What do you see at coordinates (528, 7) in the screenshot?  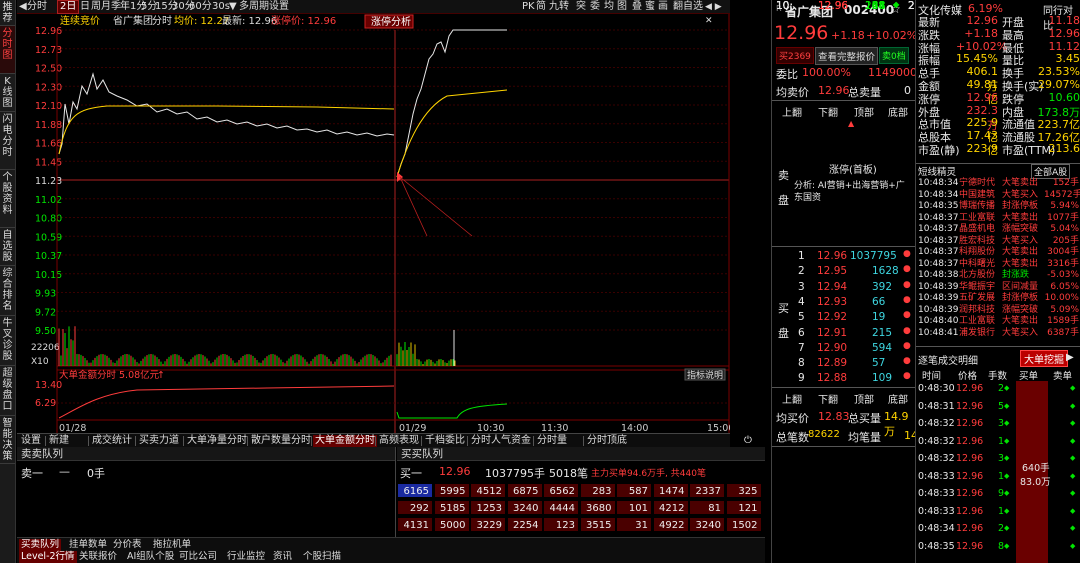 I see `tool-0: PK` at bounding box center [528, 7].